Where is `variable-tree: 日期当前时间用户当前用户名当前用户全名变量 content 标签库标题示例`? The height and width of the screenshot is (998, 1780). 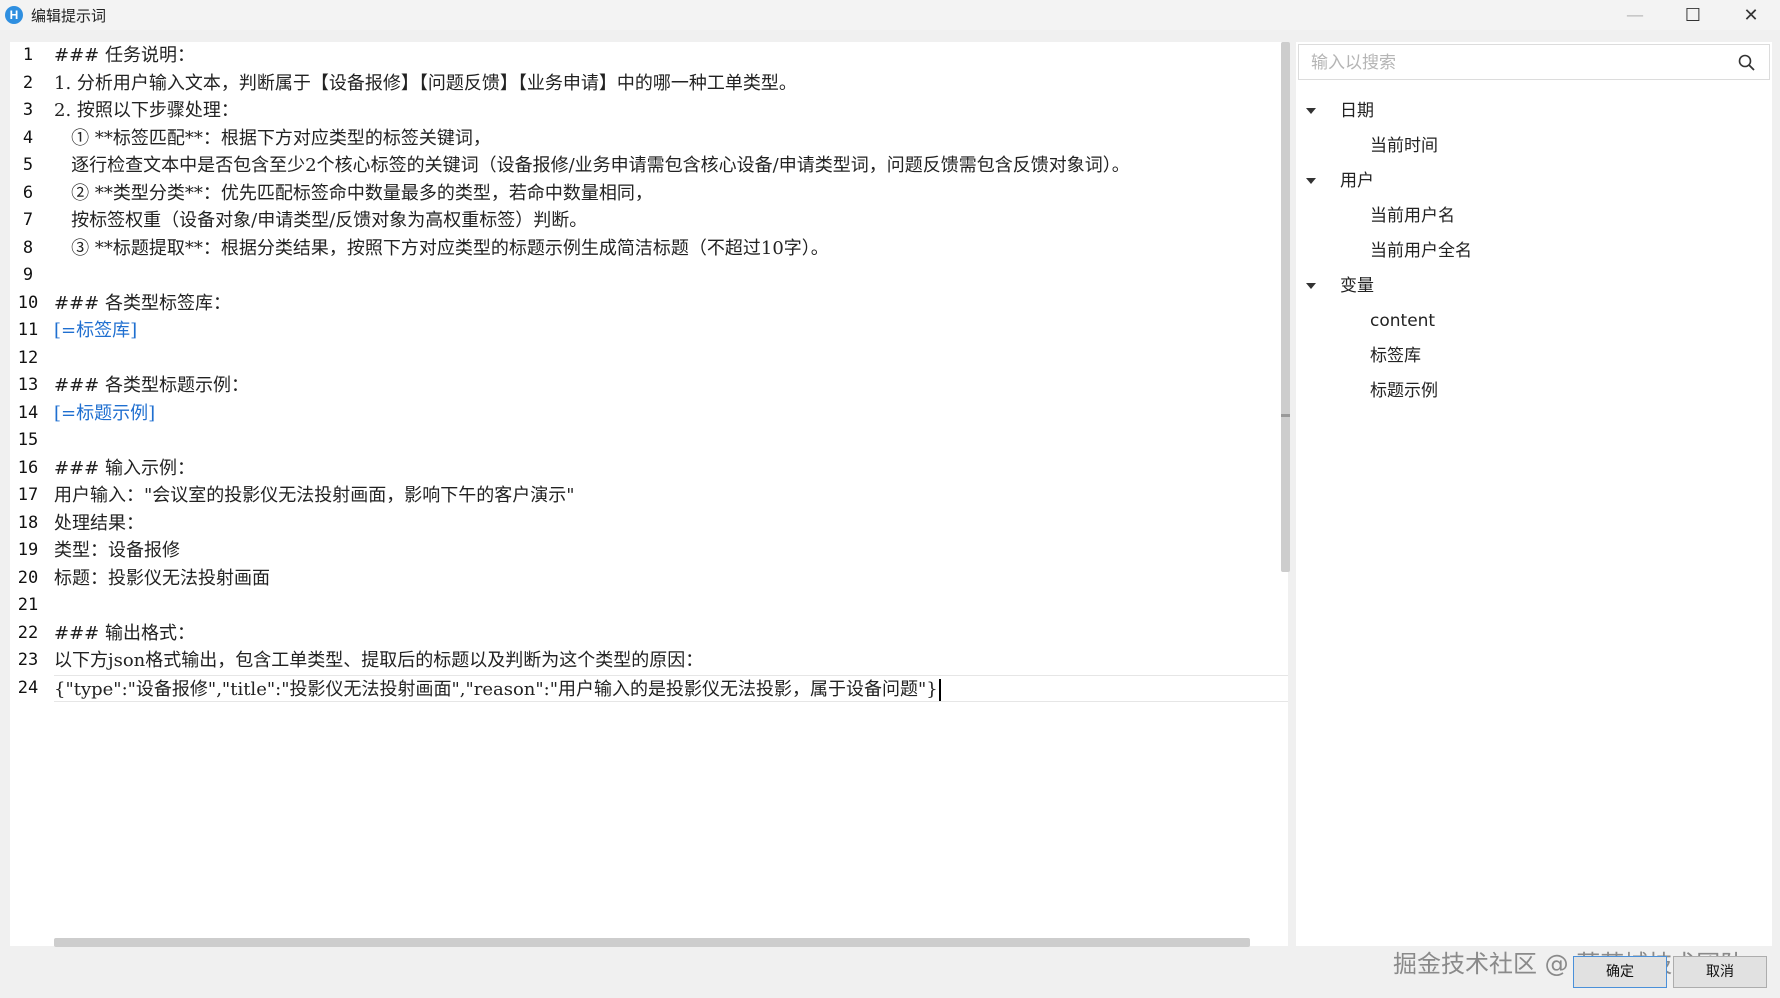
variable-tree: 日期当前时间用户当前用户名当前用户全名变量 content 标签库标题示例 is located at coordinates (1534, 251).